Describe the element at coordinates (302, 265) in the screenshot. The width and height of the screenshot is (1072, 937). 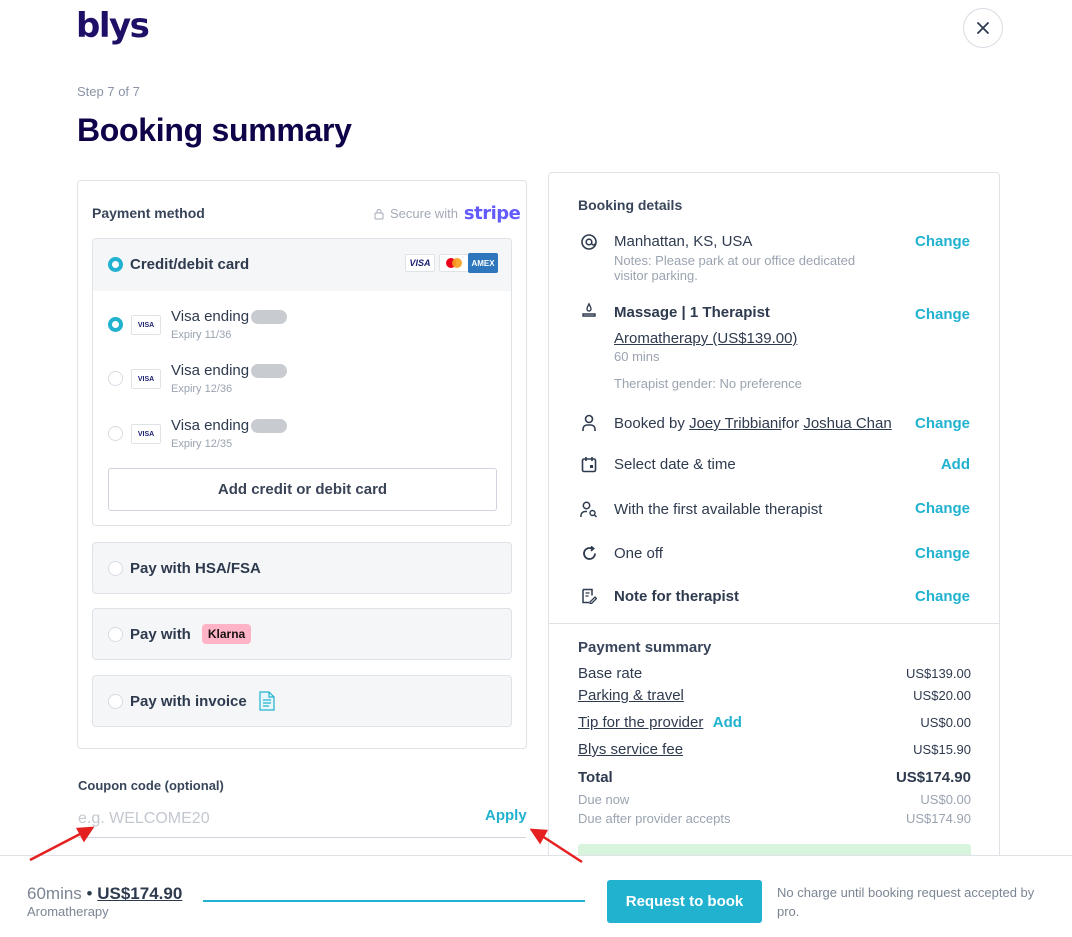
I see `credit-card-header: Credit/debit card VISA AMEX` at that location.